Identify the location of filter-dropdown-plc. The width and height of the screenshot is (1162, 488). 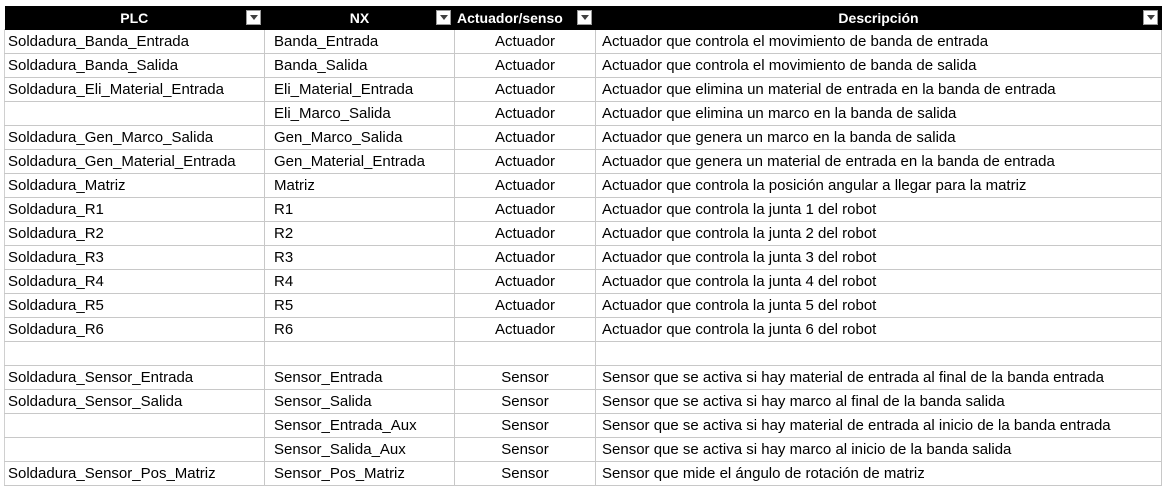
(253, 17).